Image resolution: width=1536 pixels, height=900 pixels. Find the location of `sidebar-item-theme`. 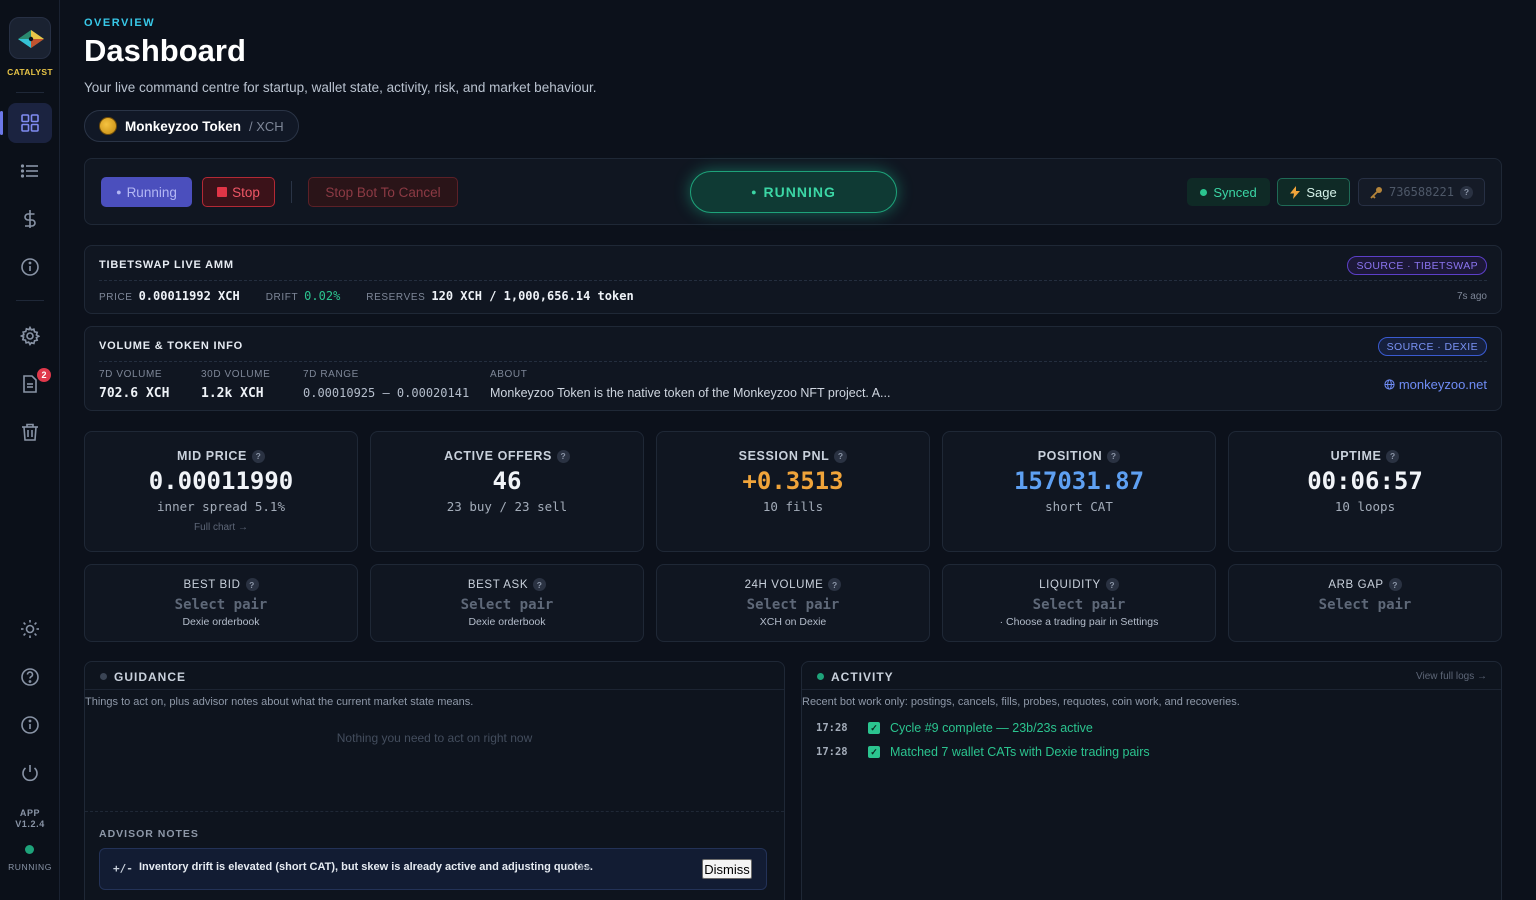

sidebar-item-theme is located at coordinates (30, 629).